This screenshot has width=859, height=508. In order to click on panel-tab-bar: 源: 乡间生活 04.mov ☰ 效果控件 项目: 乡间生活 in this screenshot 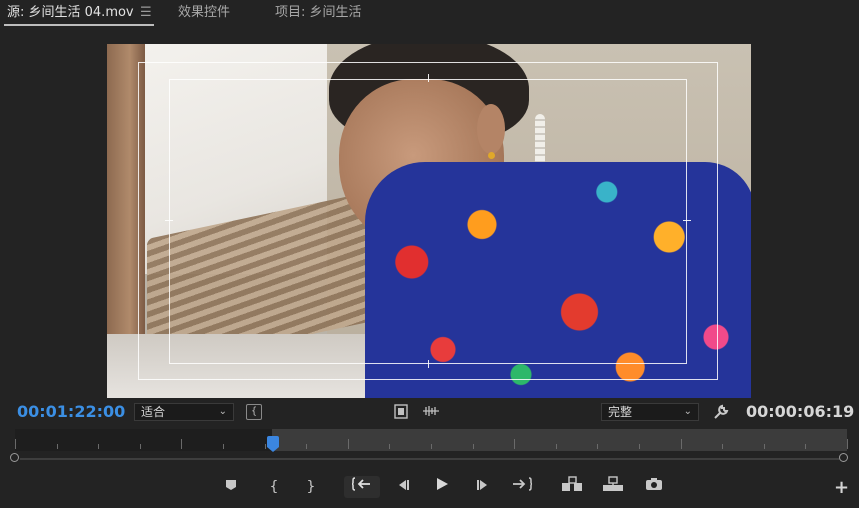, I will do `click(429, 15)`.